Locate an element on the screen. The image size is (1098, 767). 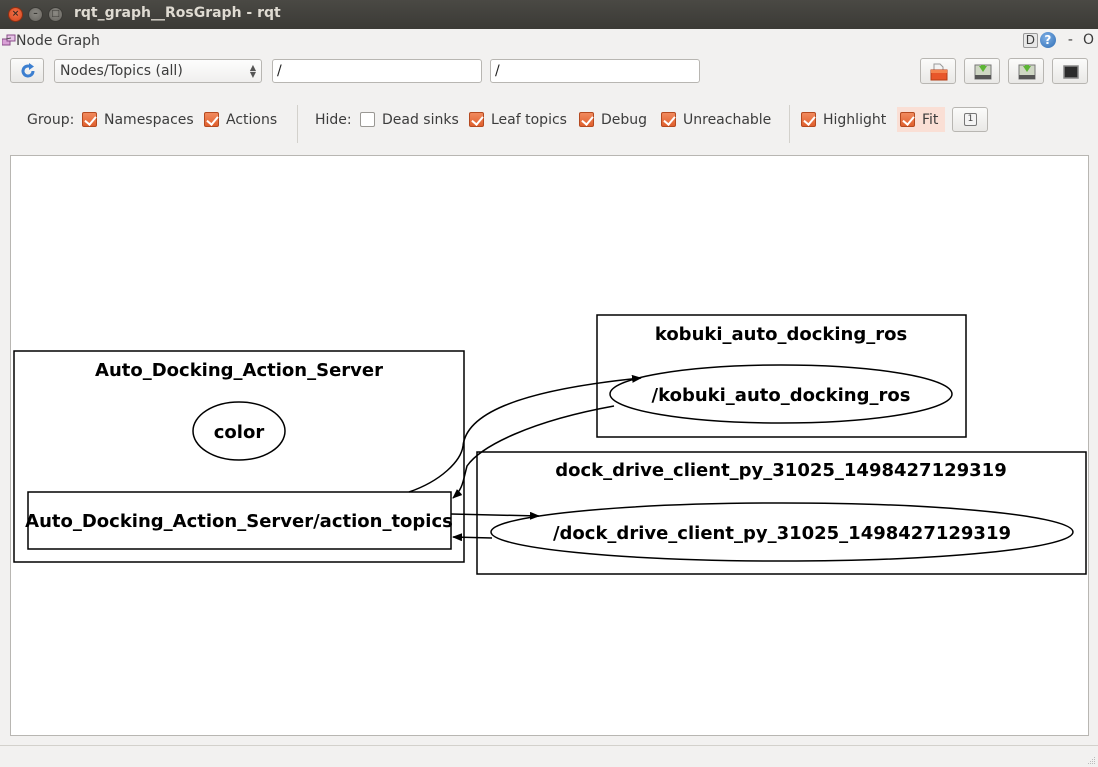
cluster-kobuki-auto-docking-ros: kobuki_auto_docking_ros is located at coordinates (781, 376).